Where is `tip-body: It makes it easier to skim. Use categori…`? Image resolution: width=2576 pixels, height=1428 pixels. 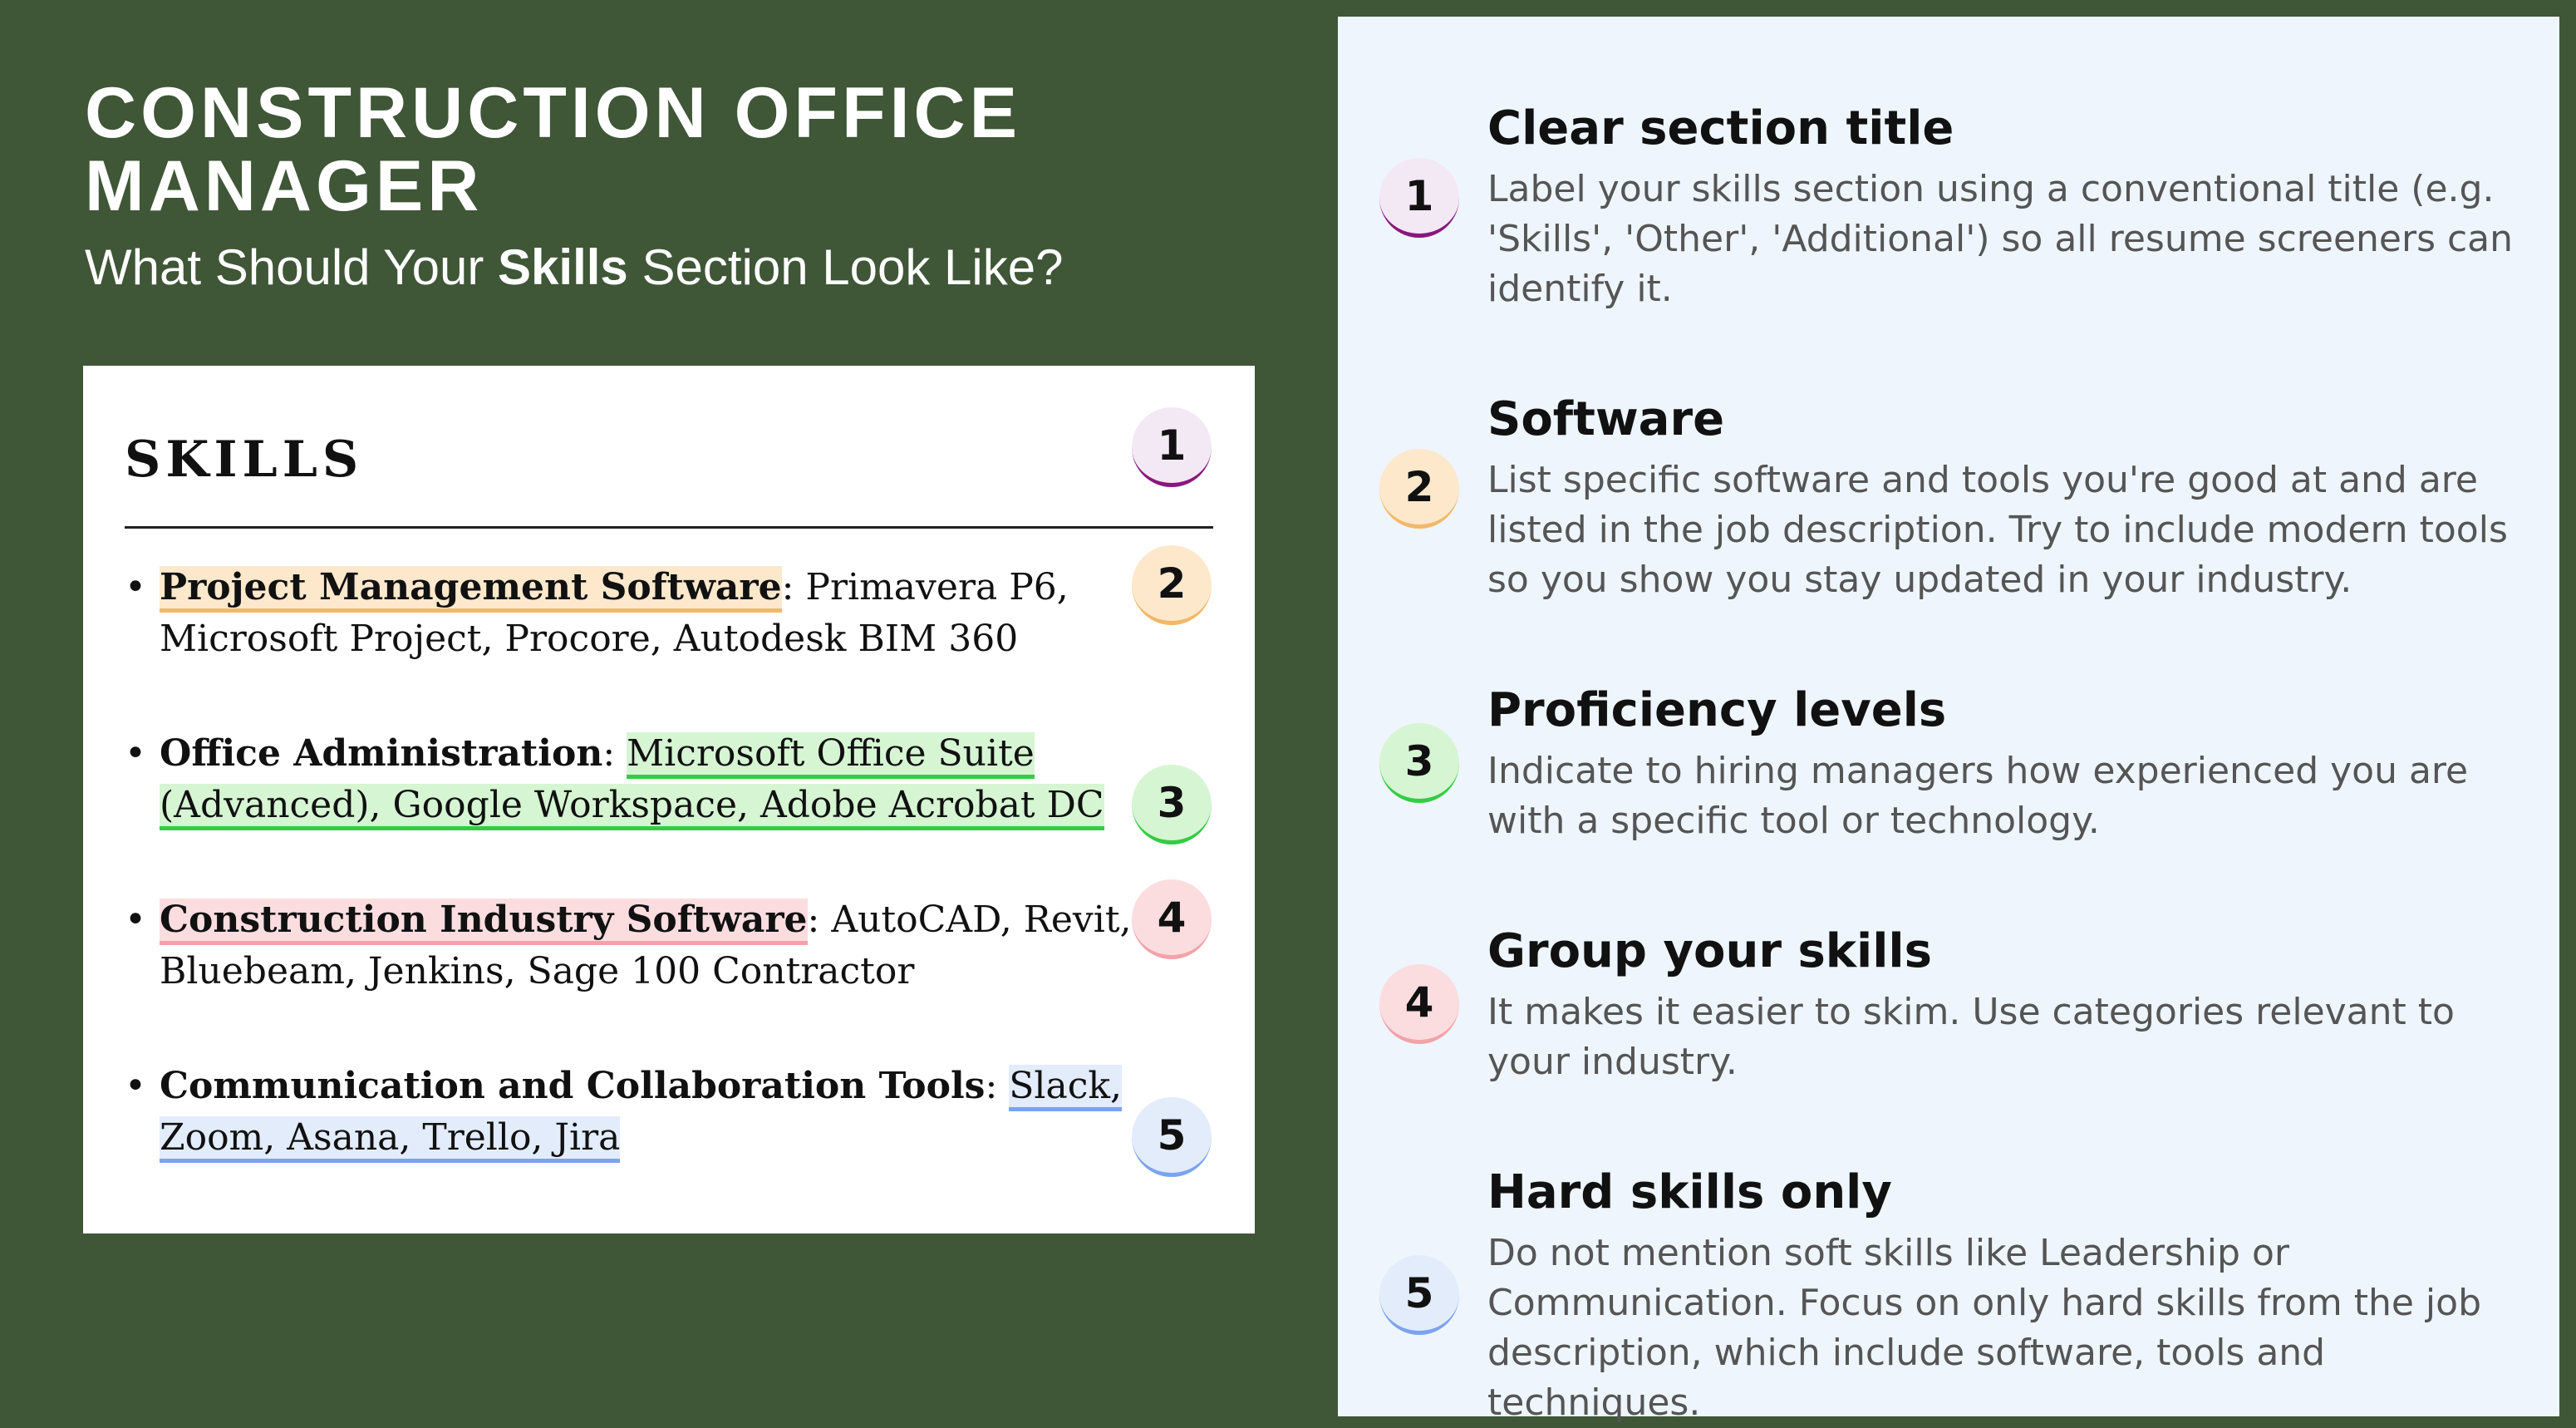 tip-body: It makes it easier to skim. Use categori… is located at coordinates (1971, 1037).